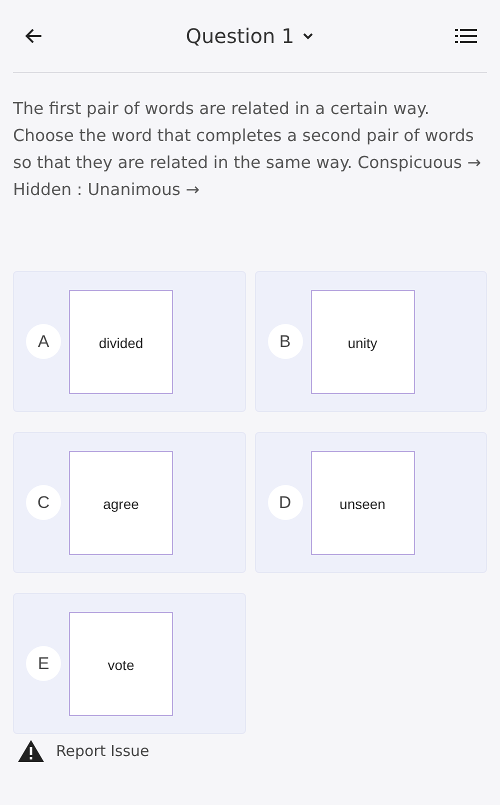 Image resolution: width=500 pixels, height=805 pixels. What do you see at coordinates (43, 341) in the screenshot?
I see `option-letter: A` at bounding box center [43, 341].